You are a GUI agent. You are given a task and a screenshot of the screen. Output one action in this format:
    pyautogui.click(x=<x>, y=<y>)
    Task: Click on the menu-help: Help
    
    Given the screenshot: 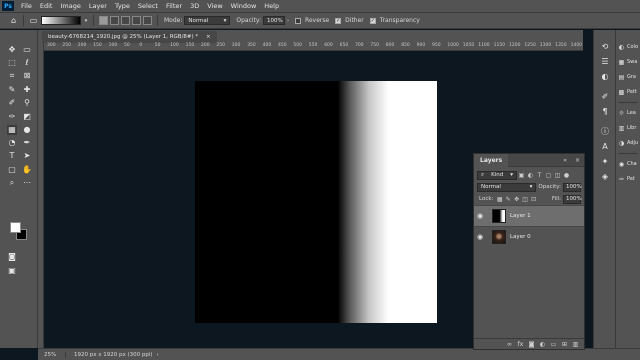 What is the action you would take?
    pyautogui.click(x=271, y=6)
    